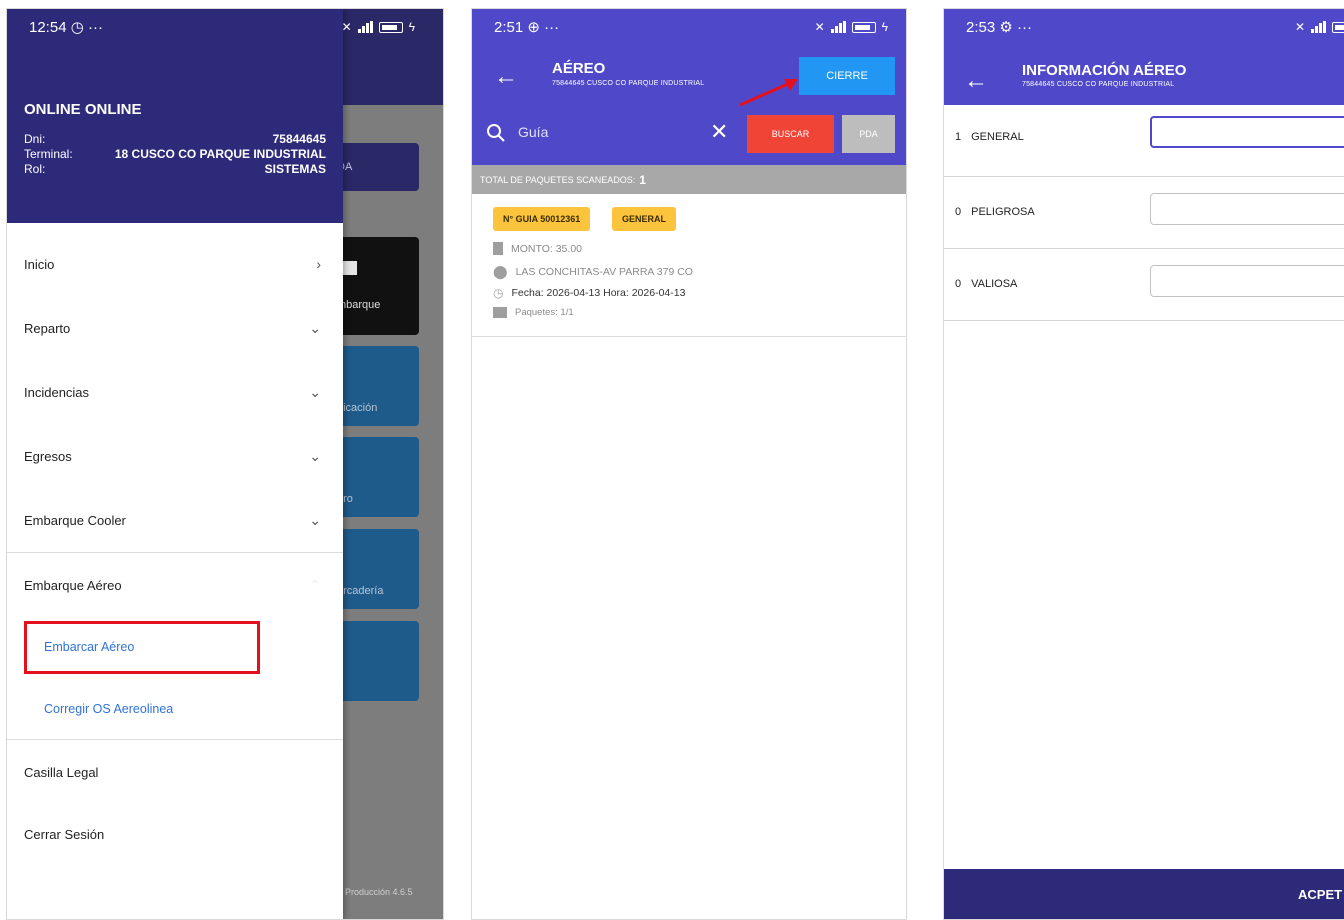 The height and width of the screenshot is (920, 1344). What do you see at coordinates (1144, 285) in the screenshot?
I see `field-row-valiosa: 0 VALIOSA` at bounding box center [1144, 285].